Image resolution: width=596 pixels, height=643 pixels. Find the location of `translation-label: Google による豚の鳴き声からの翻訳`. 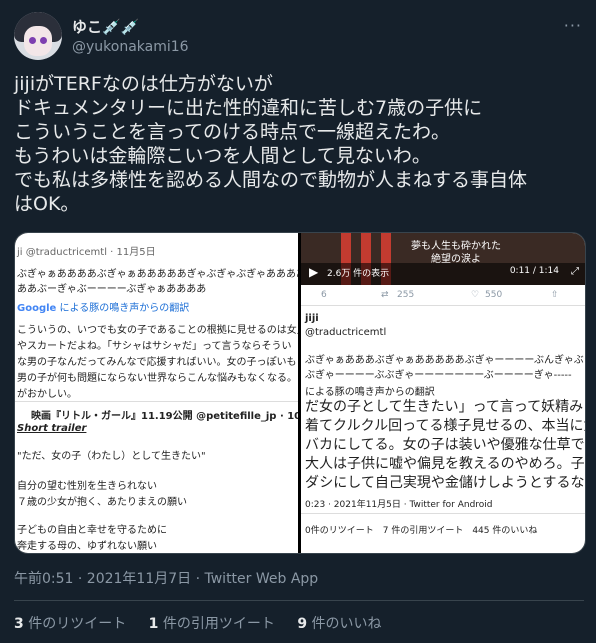

translation-label: Google による豚の鳴き声からの翻訳 is located at coordinates (103, 306).